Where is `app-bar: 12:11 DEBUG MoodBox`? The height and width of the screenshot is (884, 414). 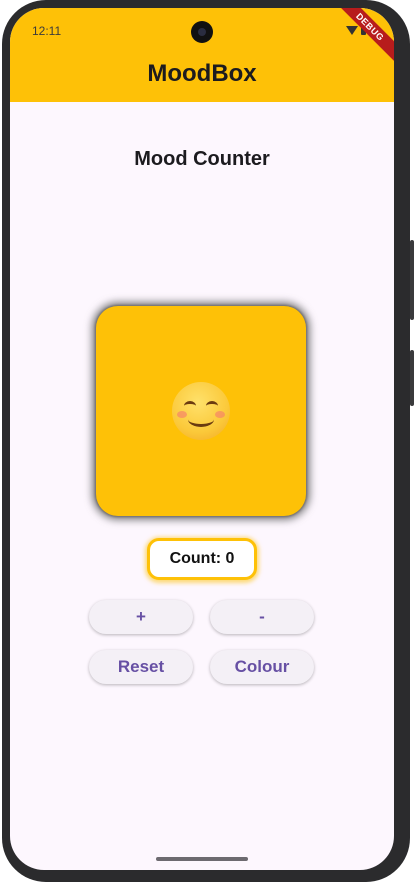
app-bar: 12:11 DEBUG MoodBox is located at coordinates (202, 55).